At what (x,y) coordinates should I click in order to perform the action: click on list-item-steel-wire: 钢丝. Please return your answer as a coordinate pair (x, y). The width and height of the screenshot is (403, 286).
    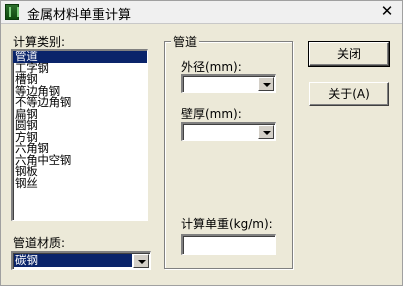
    Looking at the image, I should click on (80, 183).